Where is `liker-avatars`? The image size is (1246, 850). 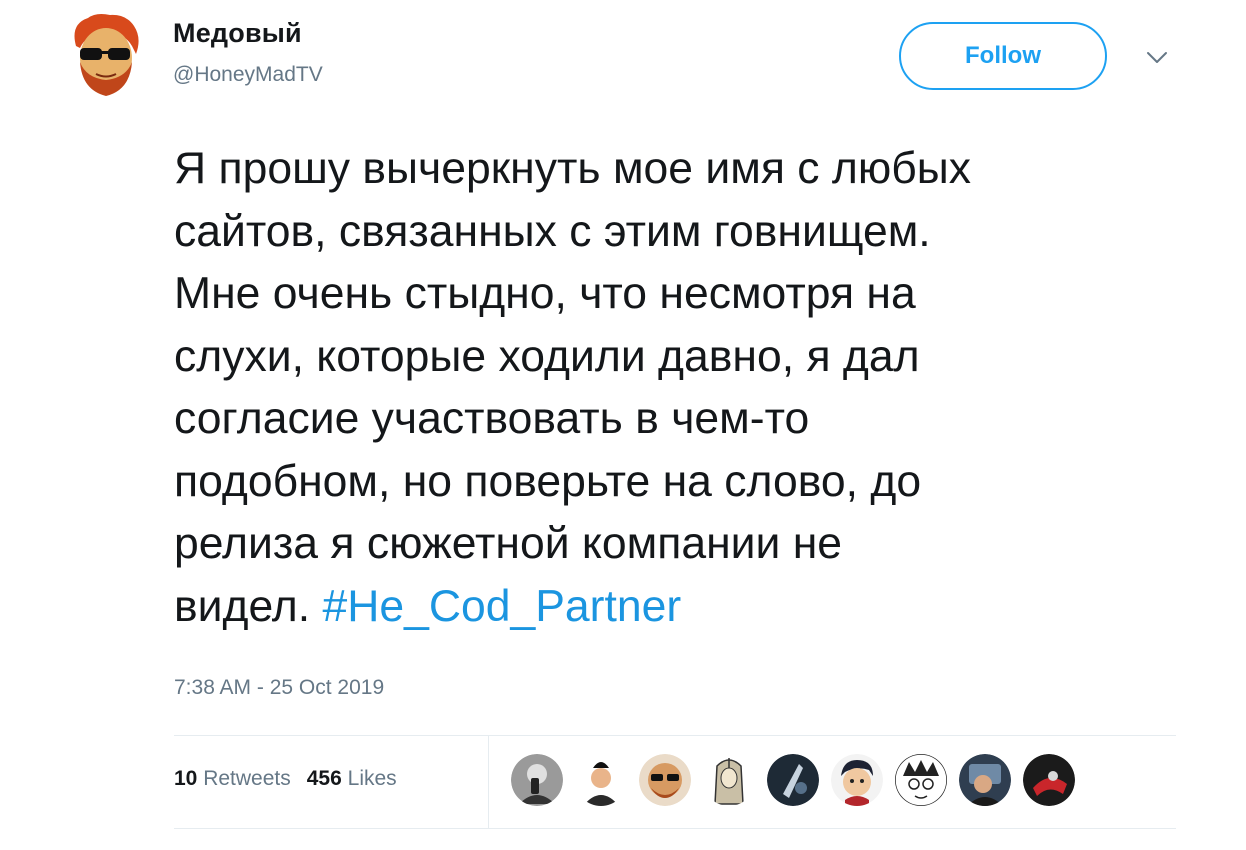
liker-avatars is located at coordinates (793, 780).